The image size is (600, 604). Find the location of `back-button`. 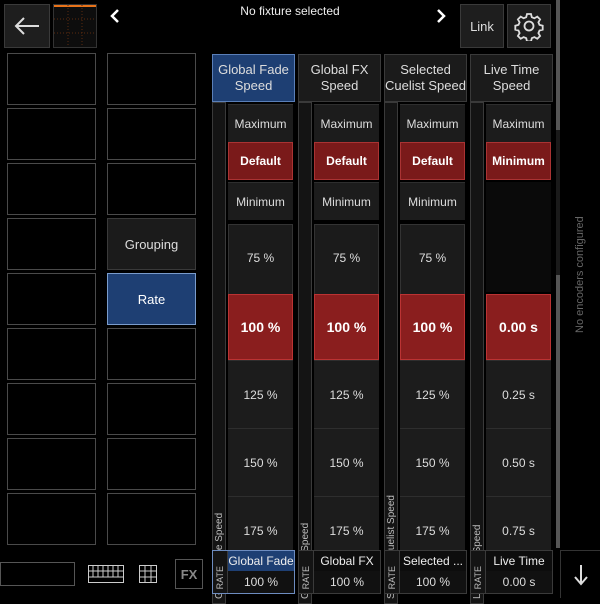

back-button is located at coordinates (27, 26).